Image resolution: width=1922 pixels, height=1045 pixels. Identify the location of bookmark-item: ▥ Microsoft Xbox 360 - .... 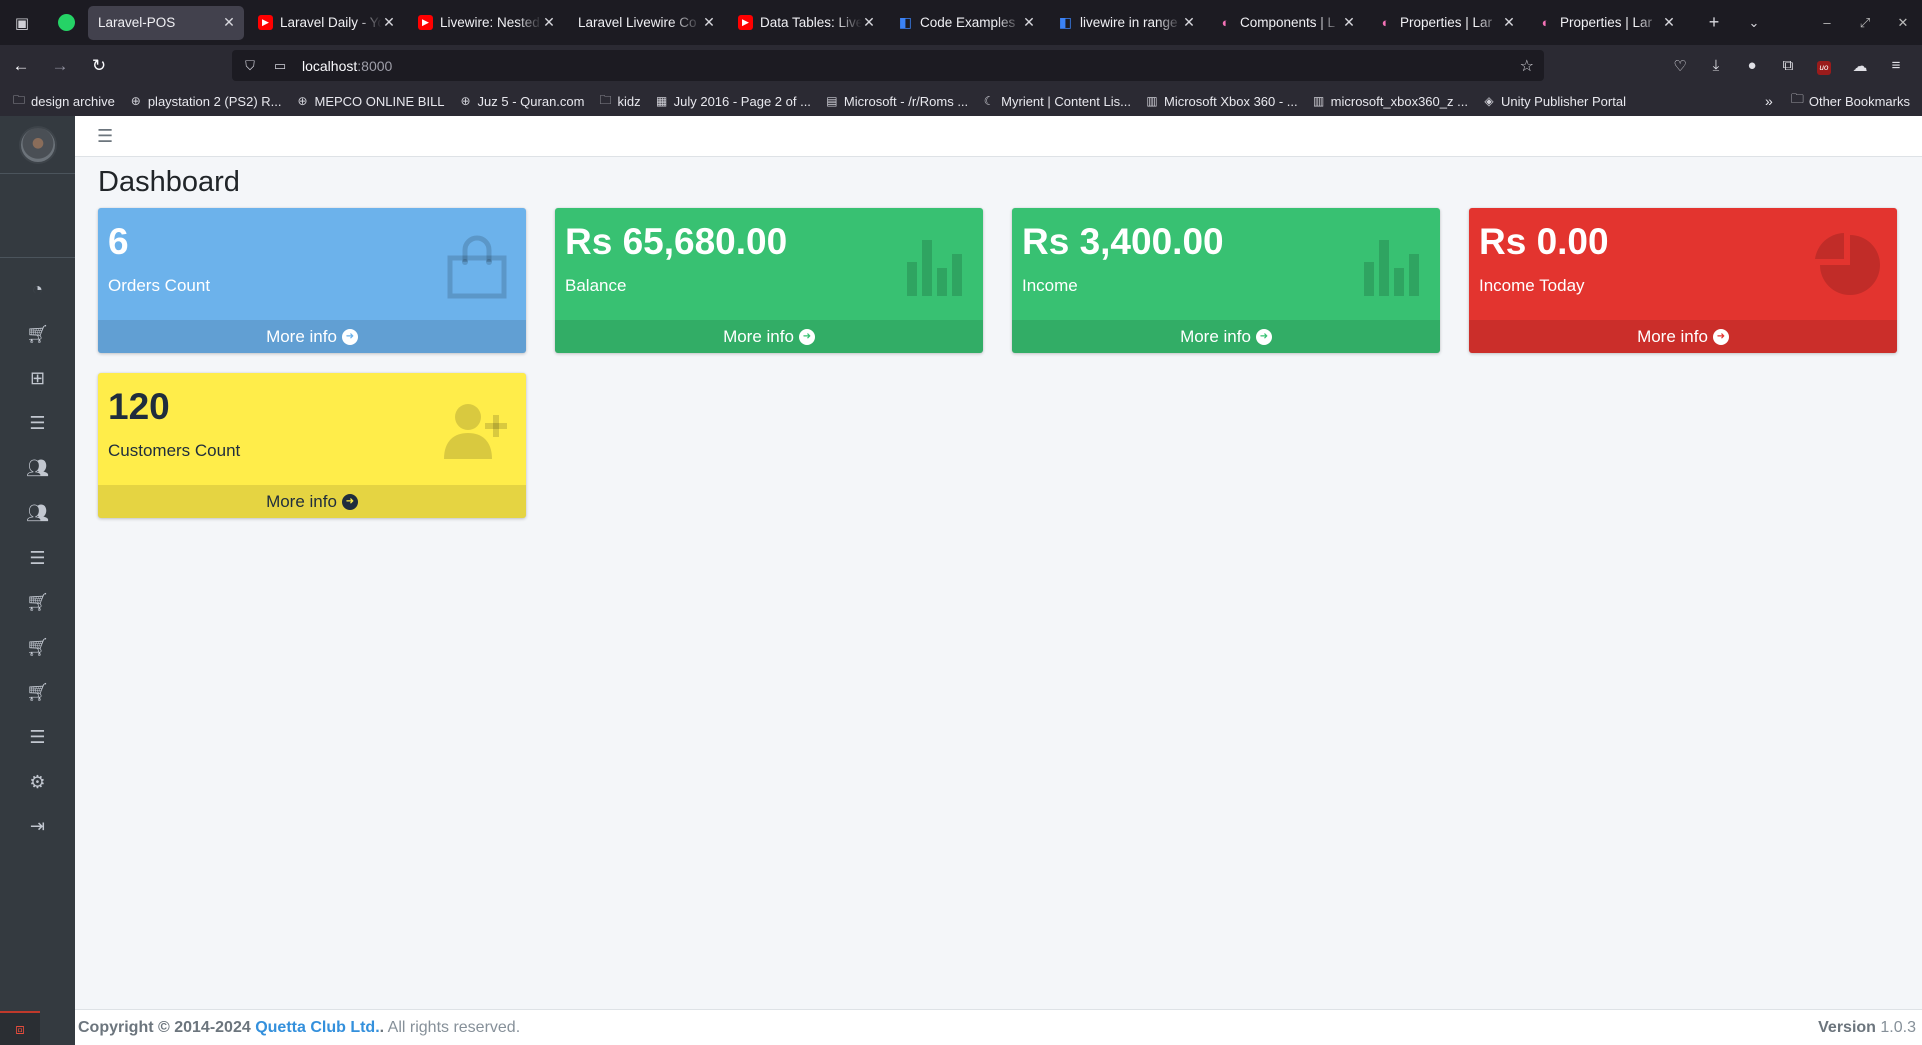
(1221, 101).